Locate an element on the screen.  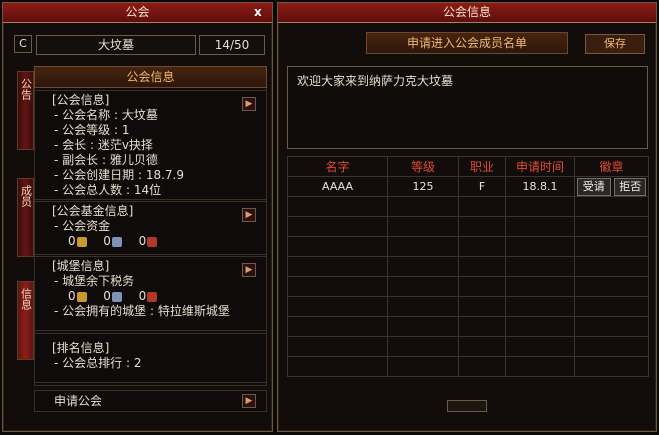
castle-red-value: 0 is located at coordinates (142, 296).